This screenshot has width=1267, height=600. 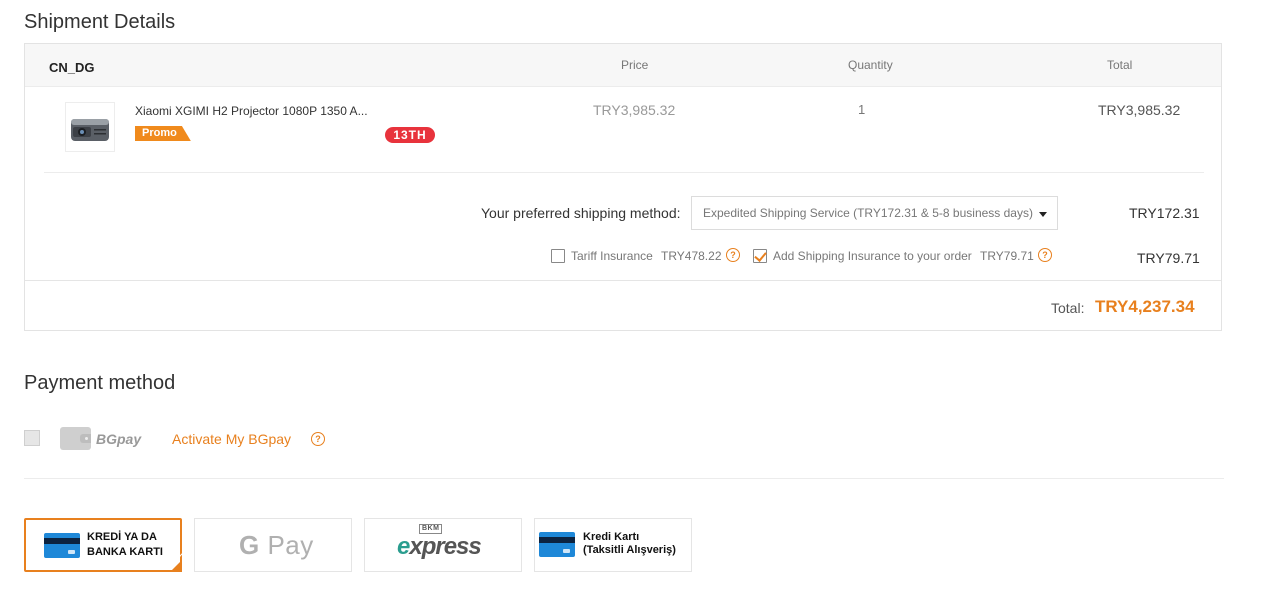 I want to click on shipping-method-label: Your preferred shipping method:, so click(x=581, y=213).